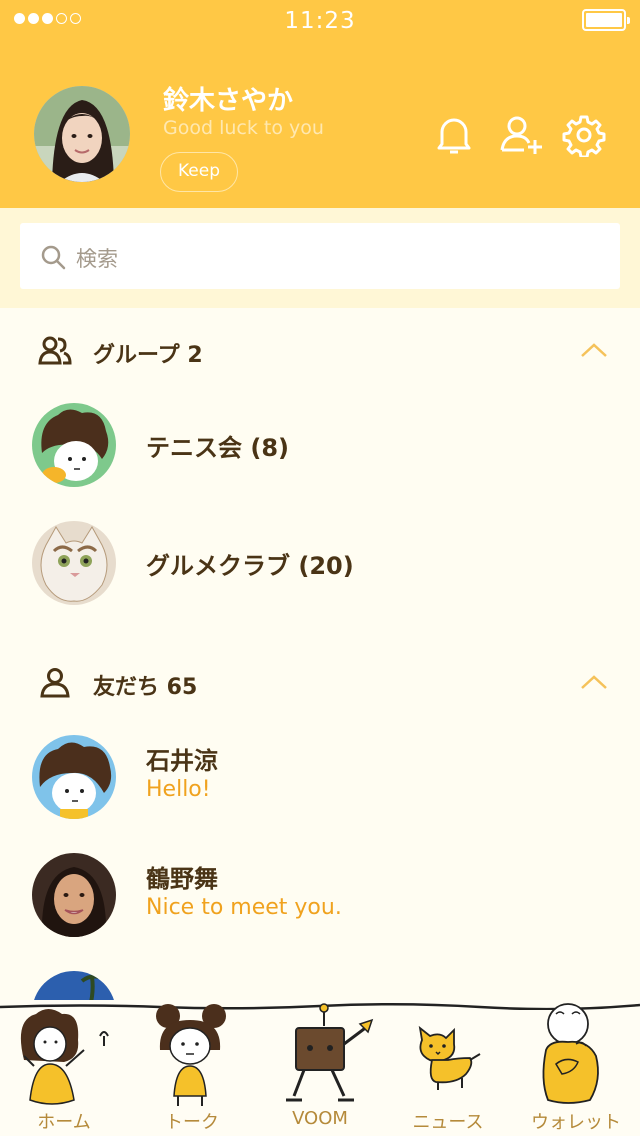  What do you see at coordinates (320, 350) in the screenshot?
I see `groups-section-header: グループ 2` at bounding box center [320, 350].